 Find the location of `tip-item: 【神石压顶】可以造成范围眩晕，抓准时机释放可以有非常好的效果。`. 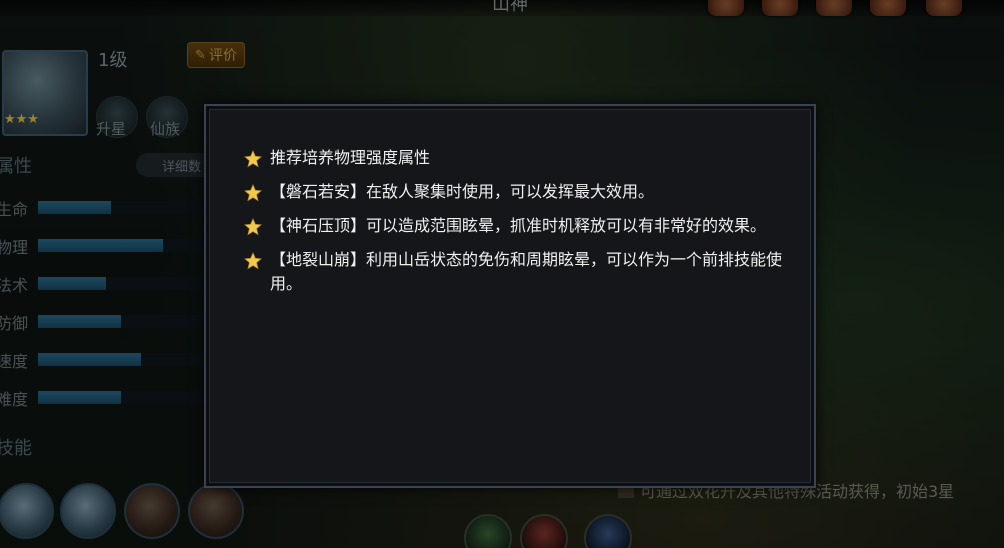

tip-item: 【神石压顶】可以造成范围眩晕，抓准时机释放可以有非常好的效果。 is located at coordinates (514, 226).